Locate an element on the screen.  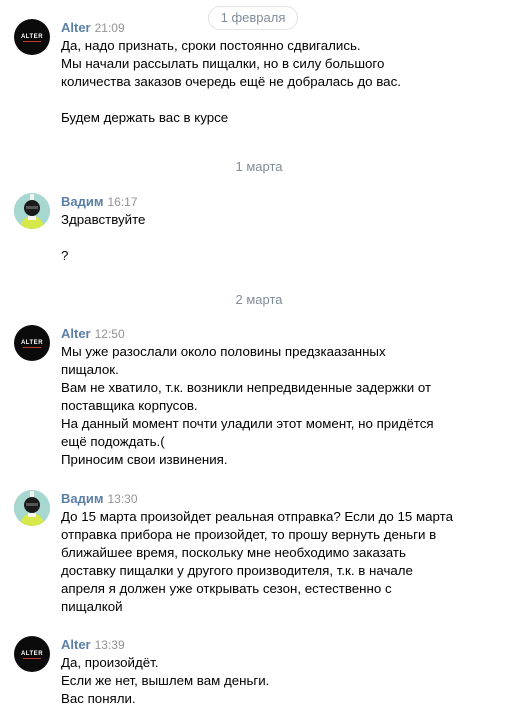
message-time: 12:50 is located at coordinates (109, 334).